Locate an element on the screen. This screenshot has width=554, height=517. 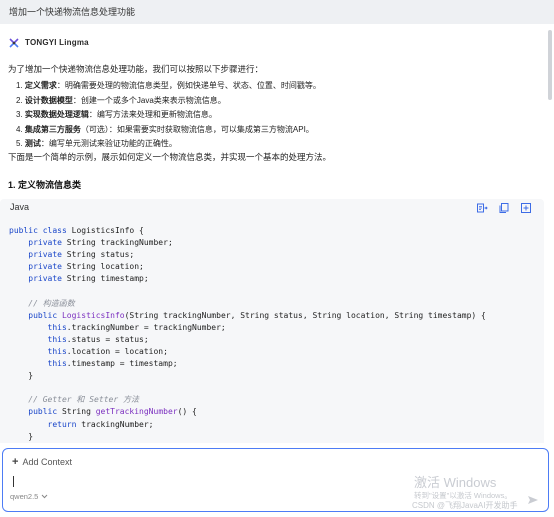
code-line: private String status; is located at coordinates (81, 255).